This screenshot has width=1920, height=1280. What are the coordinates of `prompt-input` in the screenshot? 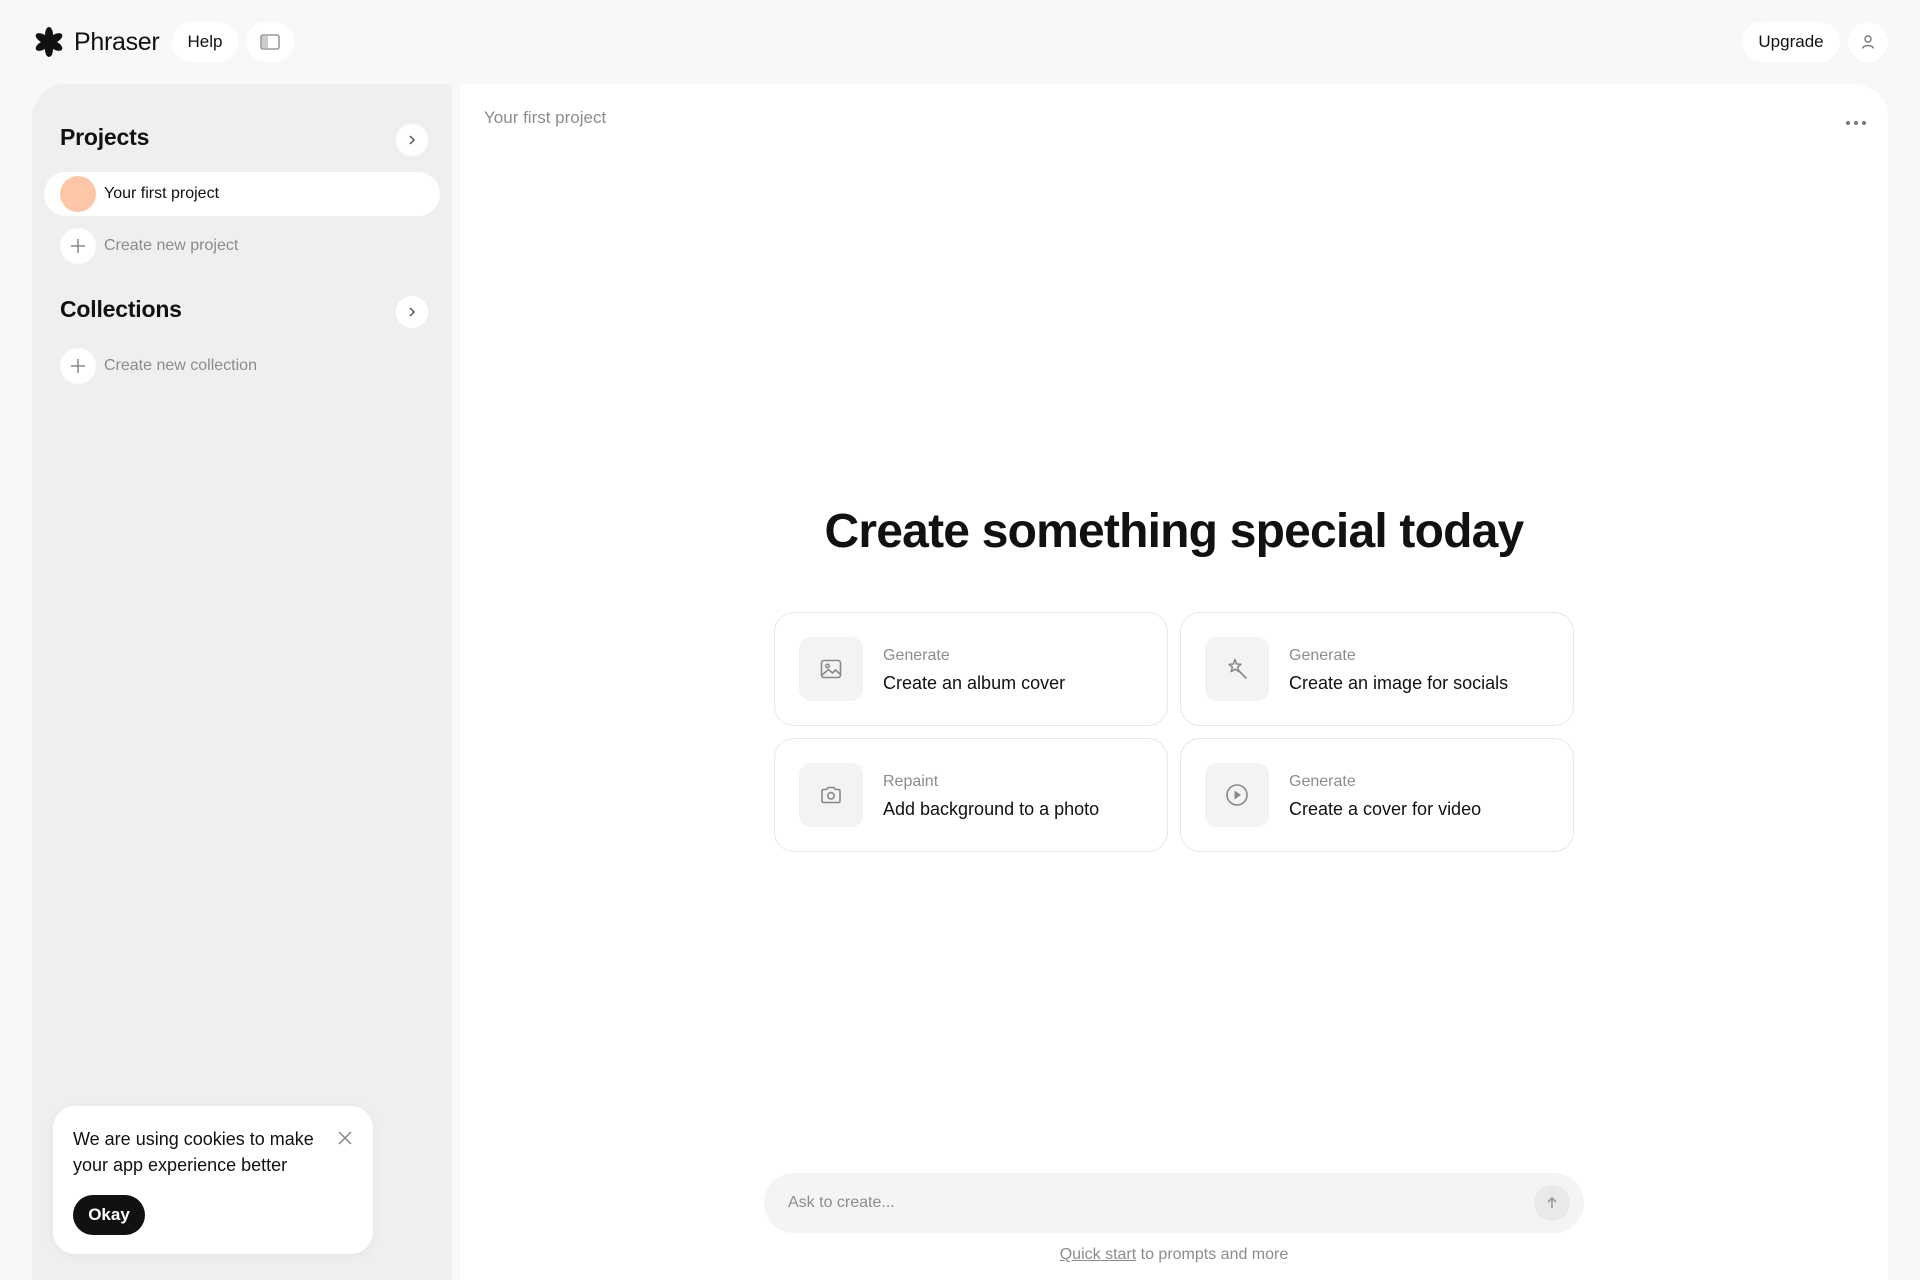 It's located at (1148, 1203).